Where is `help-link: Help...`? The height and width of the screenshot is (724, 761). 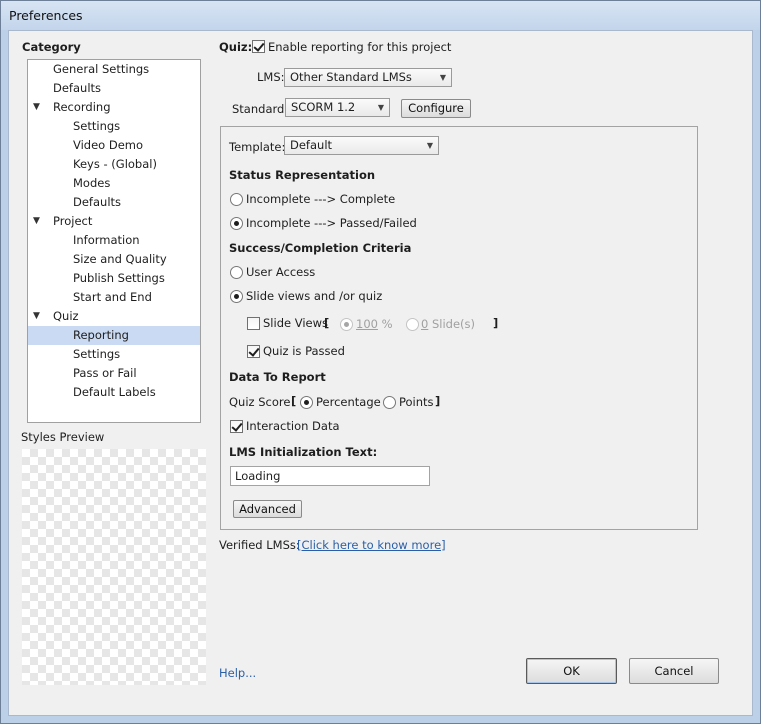 help-link: Help... is located at coordinates (237, 673).